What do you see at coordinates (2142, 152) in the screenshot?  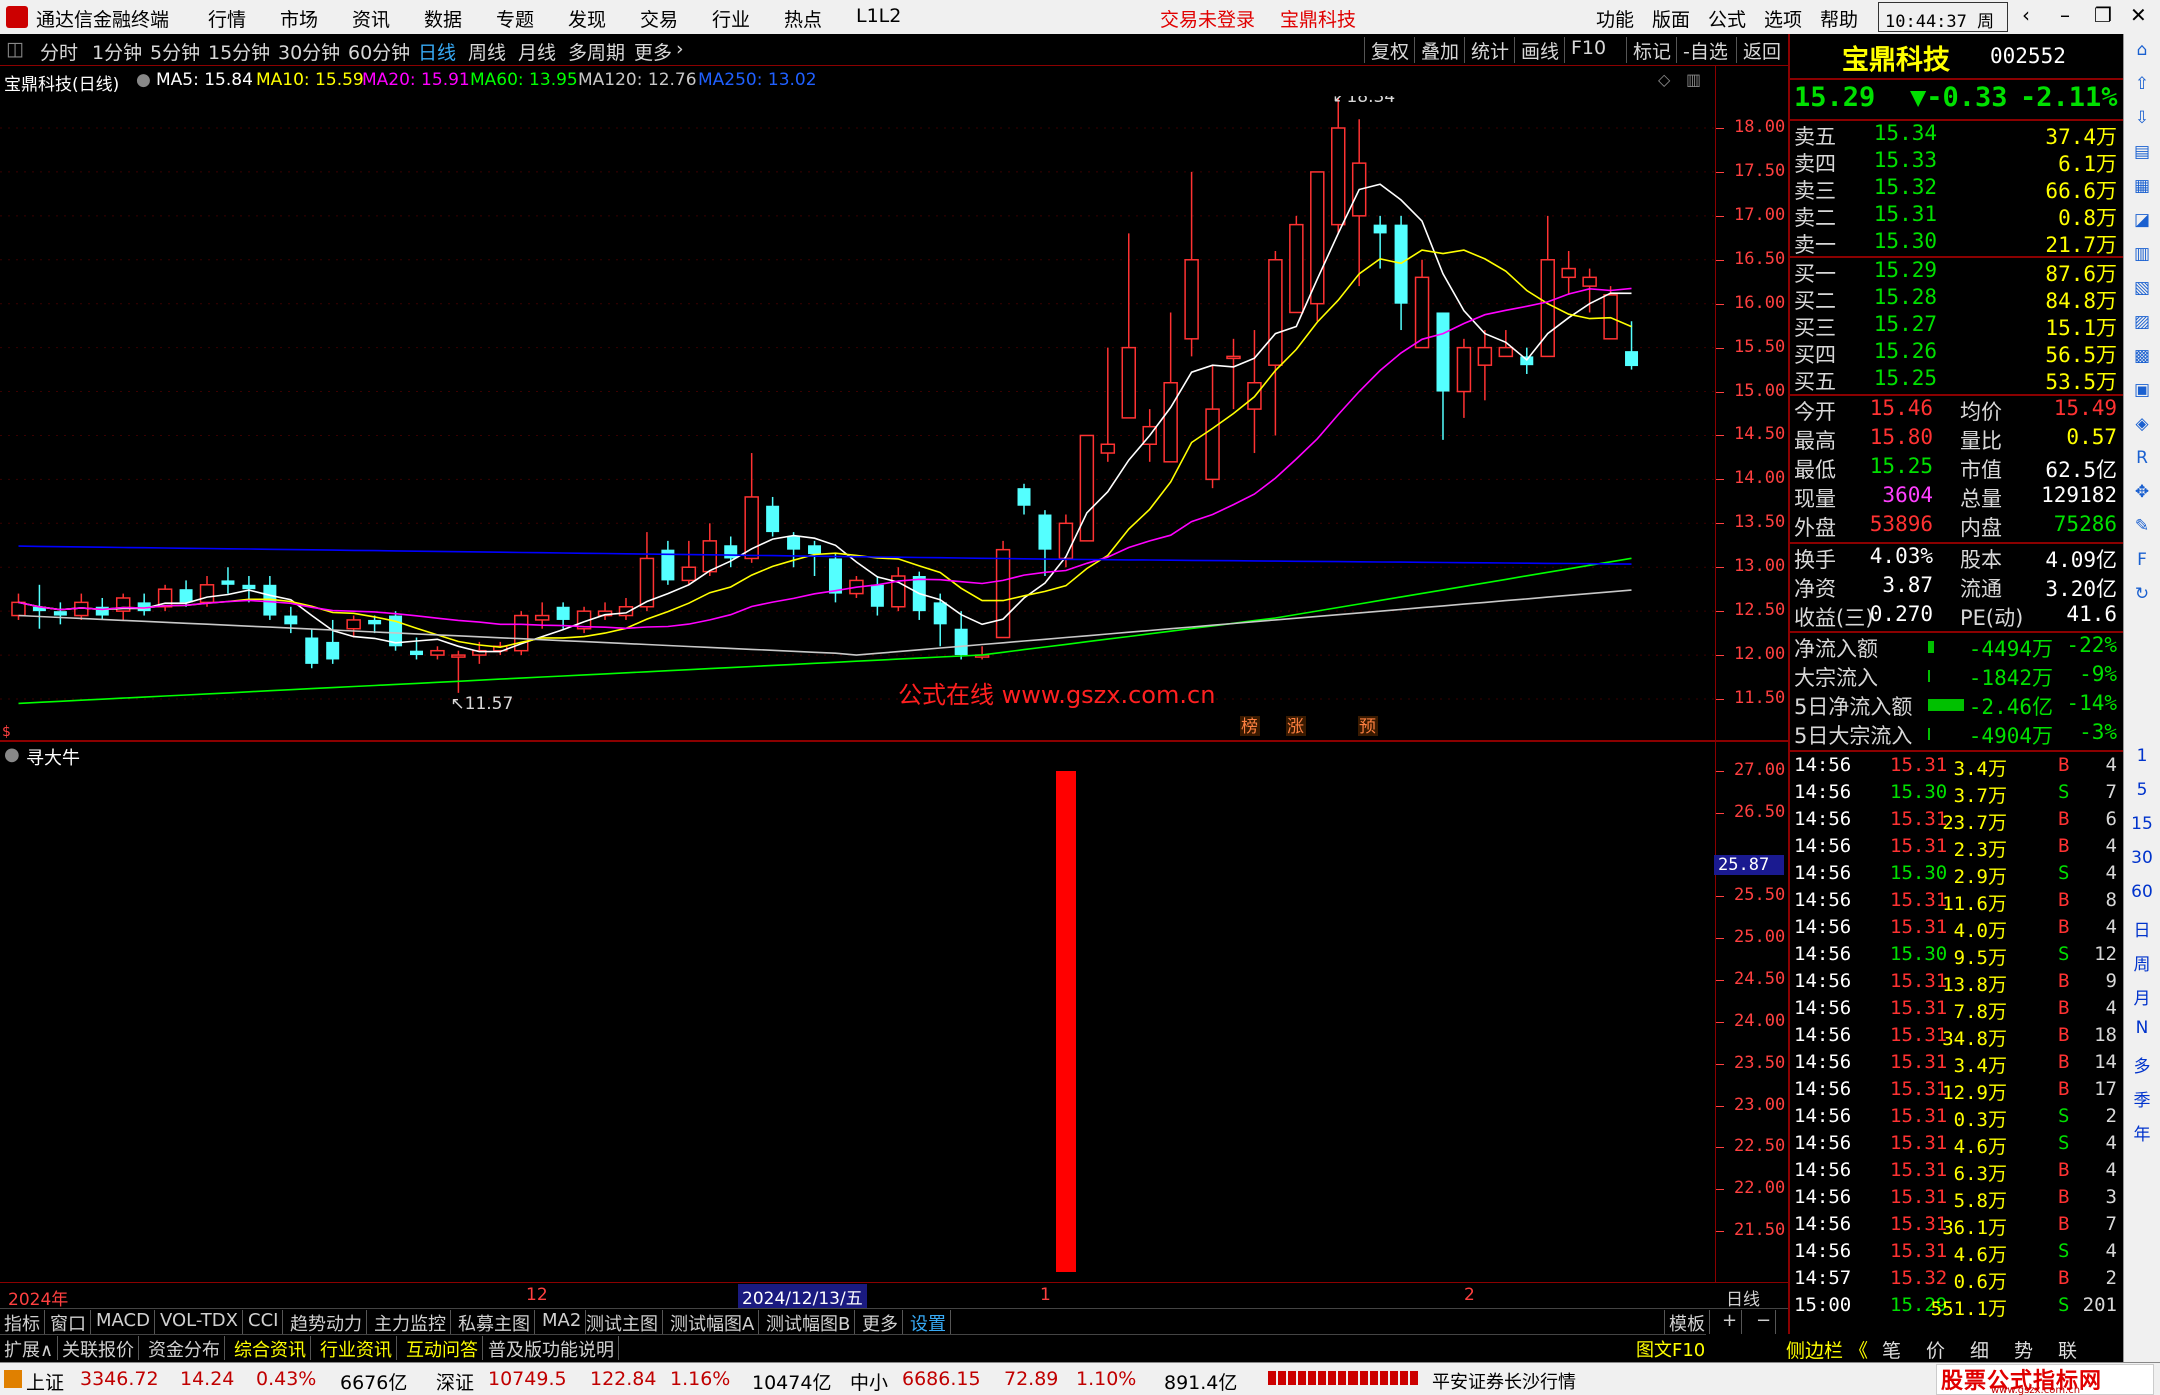 I see `list-icon: ▤` at bounding box center [2142, 152].